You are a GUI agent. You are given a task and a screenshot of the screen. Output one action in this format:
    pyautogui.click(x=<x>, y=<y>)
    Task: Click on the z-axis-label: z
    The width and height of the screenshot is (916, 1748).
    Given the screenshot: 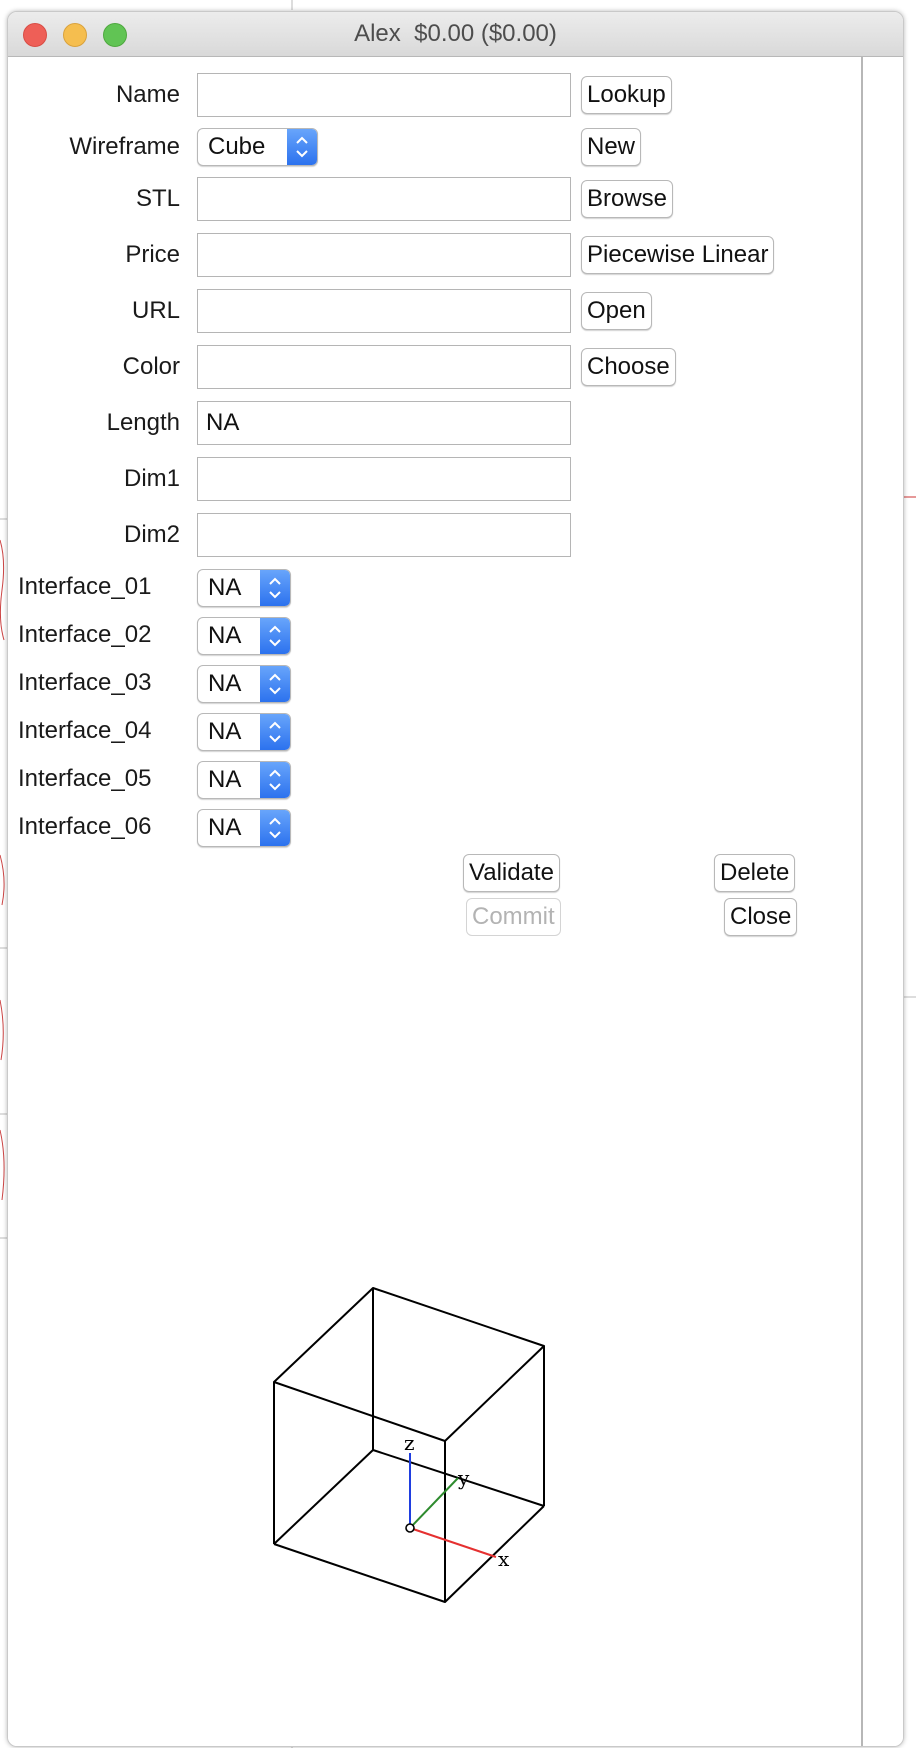 What is the action you would take?
    pyautogui.click(x=409, y=1443)
    